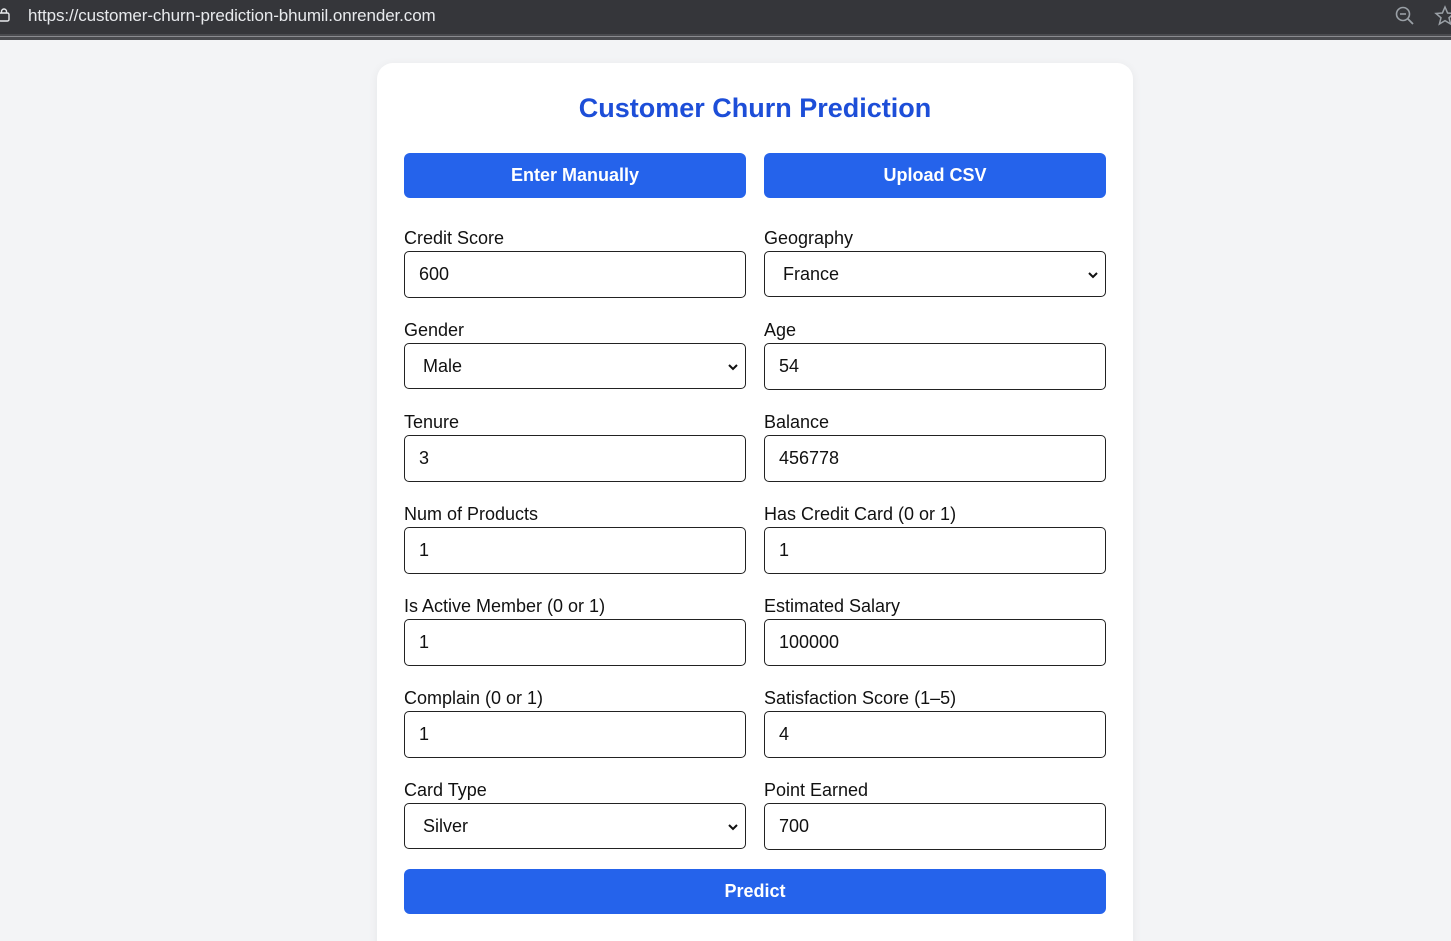 This screenshot has height=941, width=1451. I want to click on age-input, so click(935, 366).